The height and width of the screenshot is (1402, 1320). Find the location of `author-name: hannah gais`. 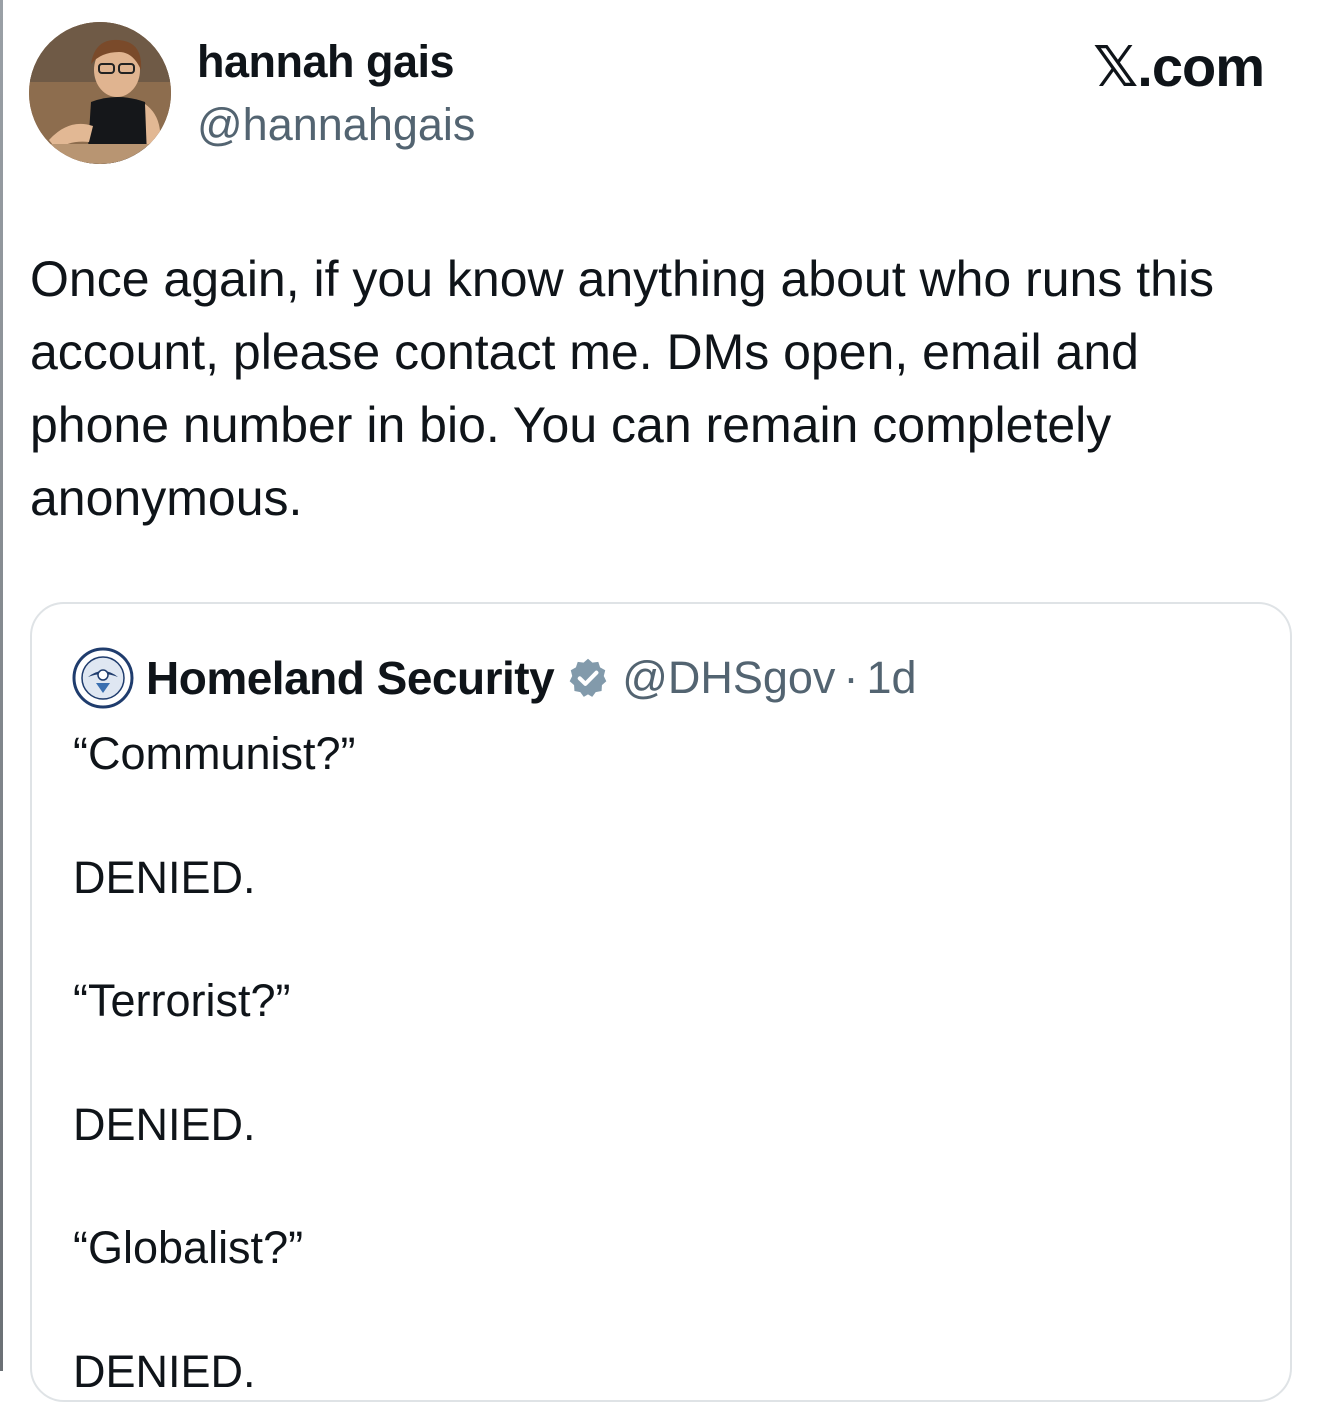

author-name: hannah gais is located at coordinates (326, 62).